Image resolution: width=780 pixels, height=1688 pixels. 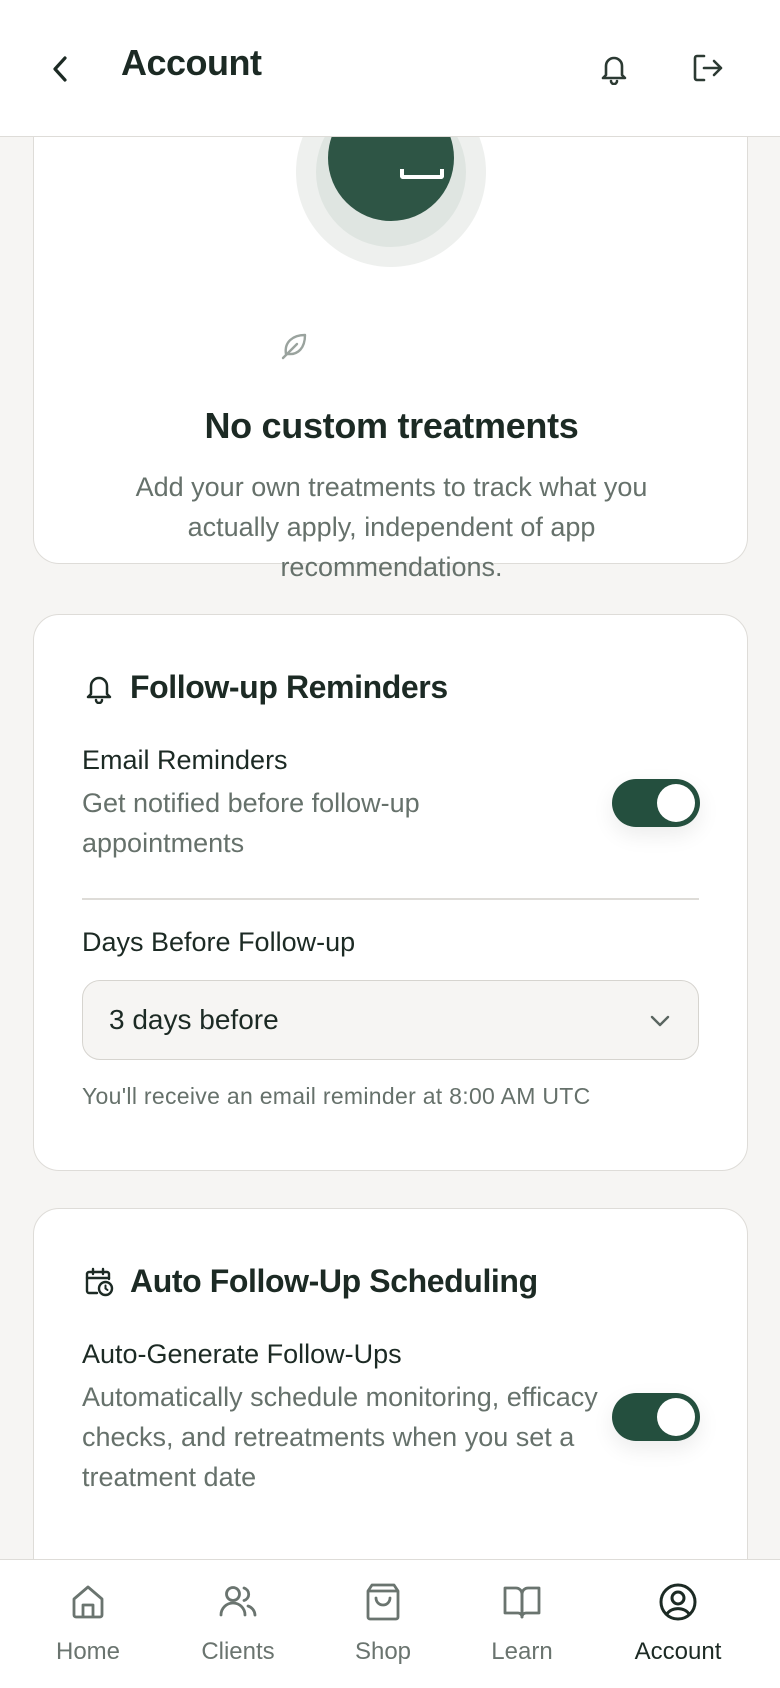 I want to click on tab-label: Account, so click(x=678, y=1651).